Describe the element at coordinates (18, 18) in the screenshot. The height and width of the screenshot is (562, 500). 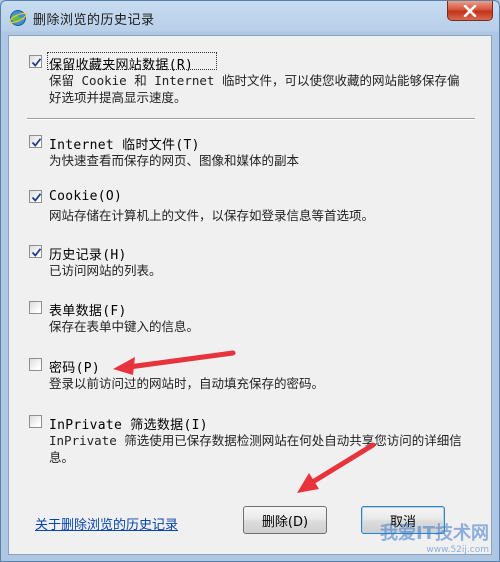
I see `ie-globe-icon` at that location.